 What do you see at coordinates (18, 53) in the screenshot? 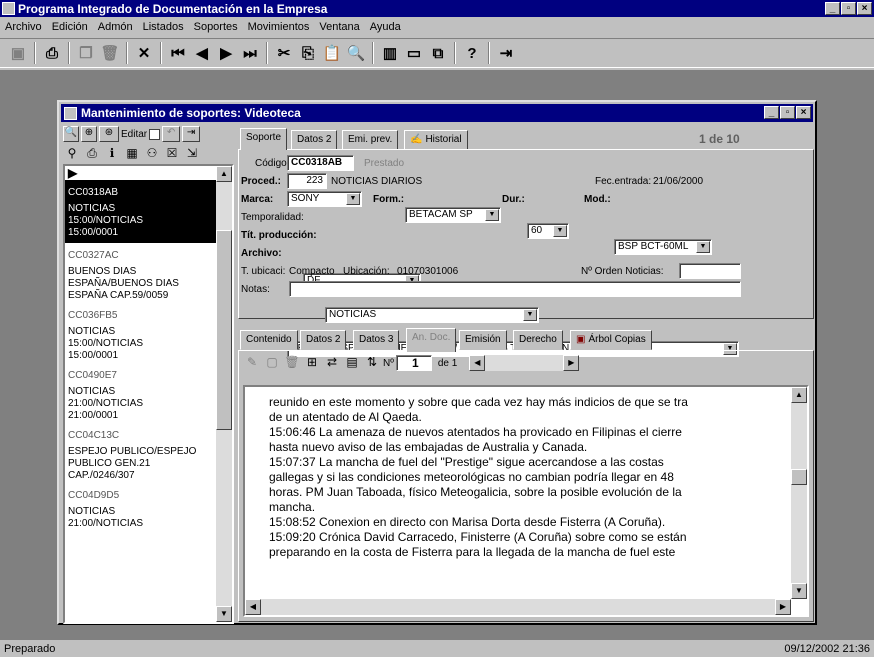
I see `disk-icon: ▣` at bounding box center [18, 53].